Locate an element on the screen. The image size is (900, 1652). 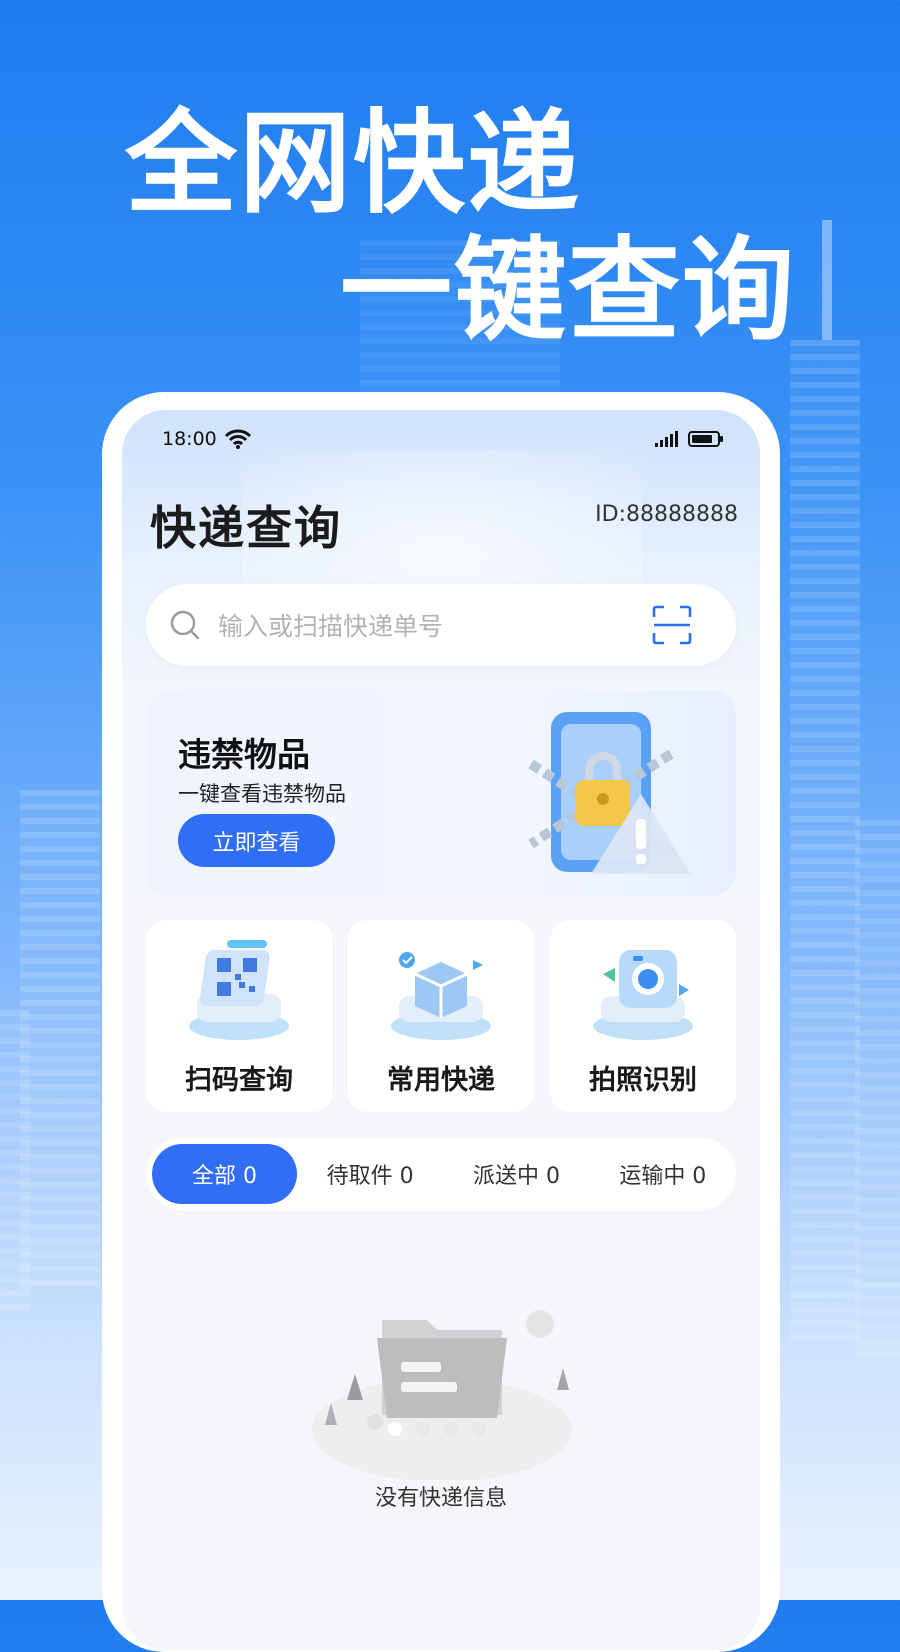
status-tabs: 全部 0 待取件 0 派送中 0 运输中 0 is located at coordinates (441, 1174).